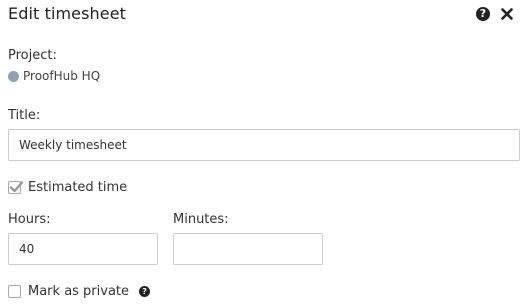 This screenshot has height=307, width=524. What do you see at coordinates (507, 14) in the screenshot?
I see `close-icon` at bounding box center [507, 14].